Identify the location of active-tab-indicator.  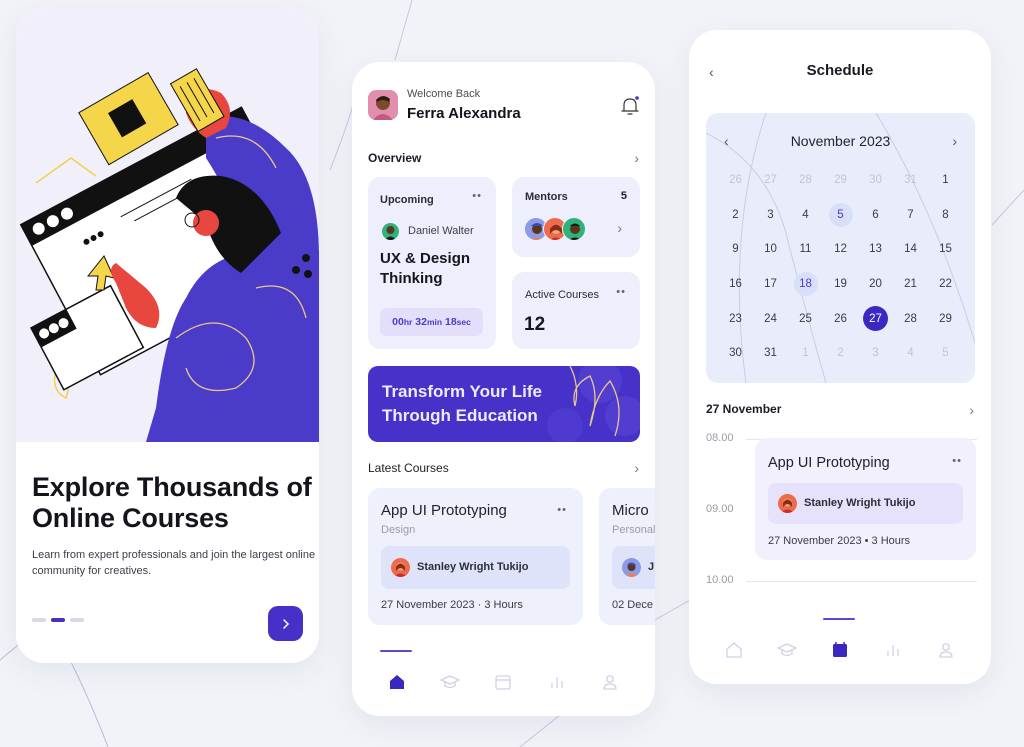
(839, 619).